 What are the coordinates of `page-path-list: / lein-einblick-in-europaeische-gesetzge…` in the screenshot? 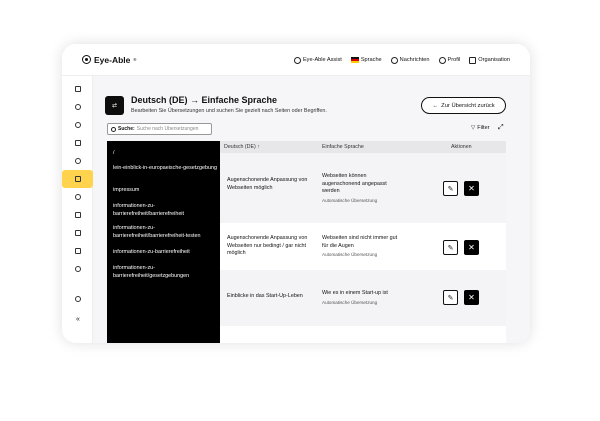 It's located at (163, 242).